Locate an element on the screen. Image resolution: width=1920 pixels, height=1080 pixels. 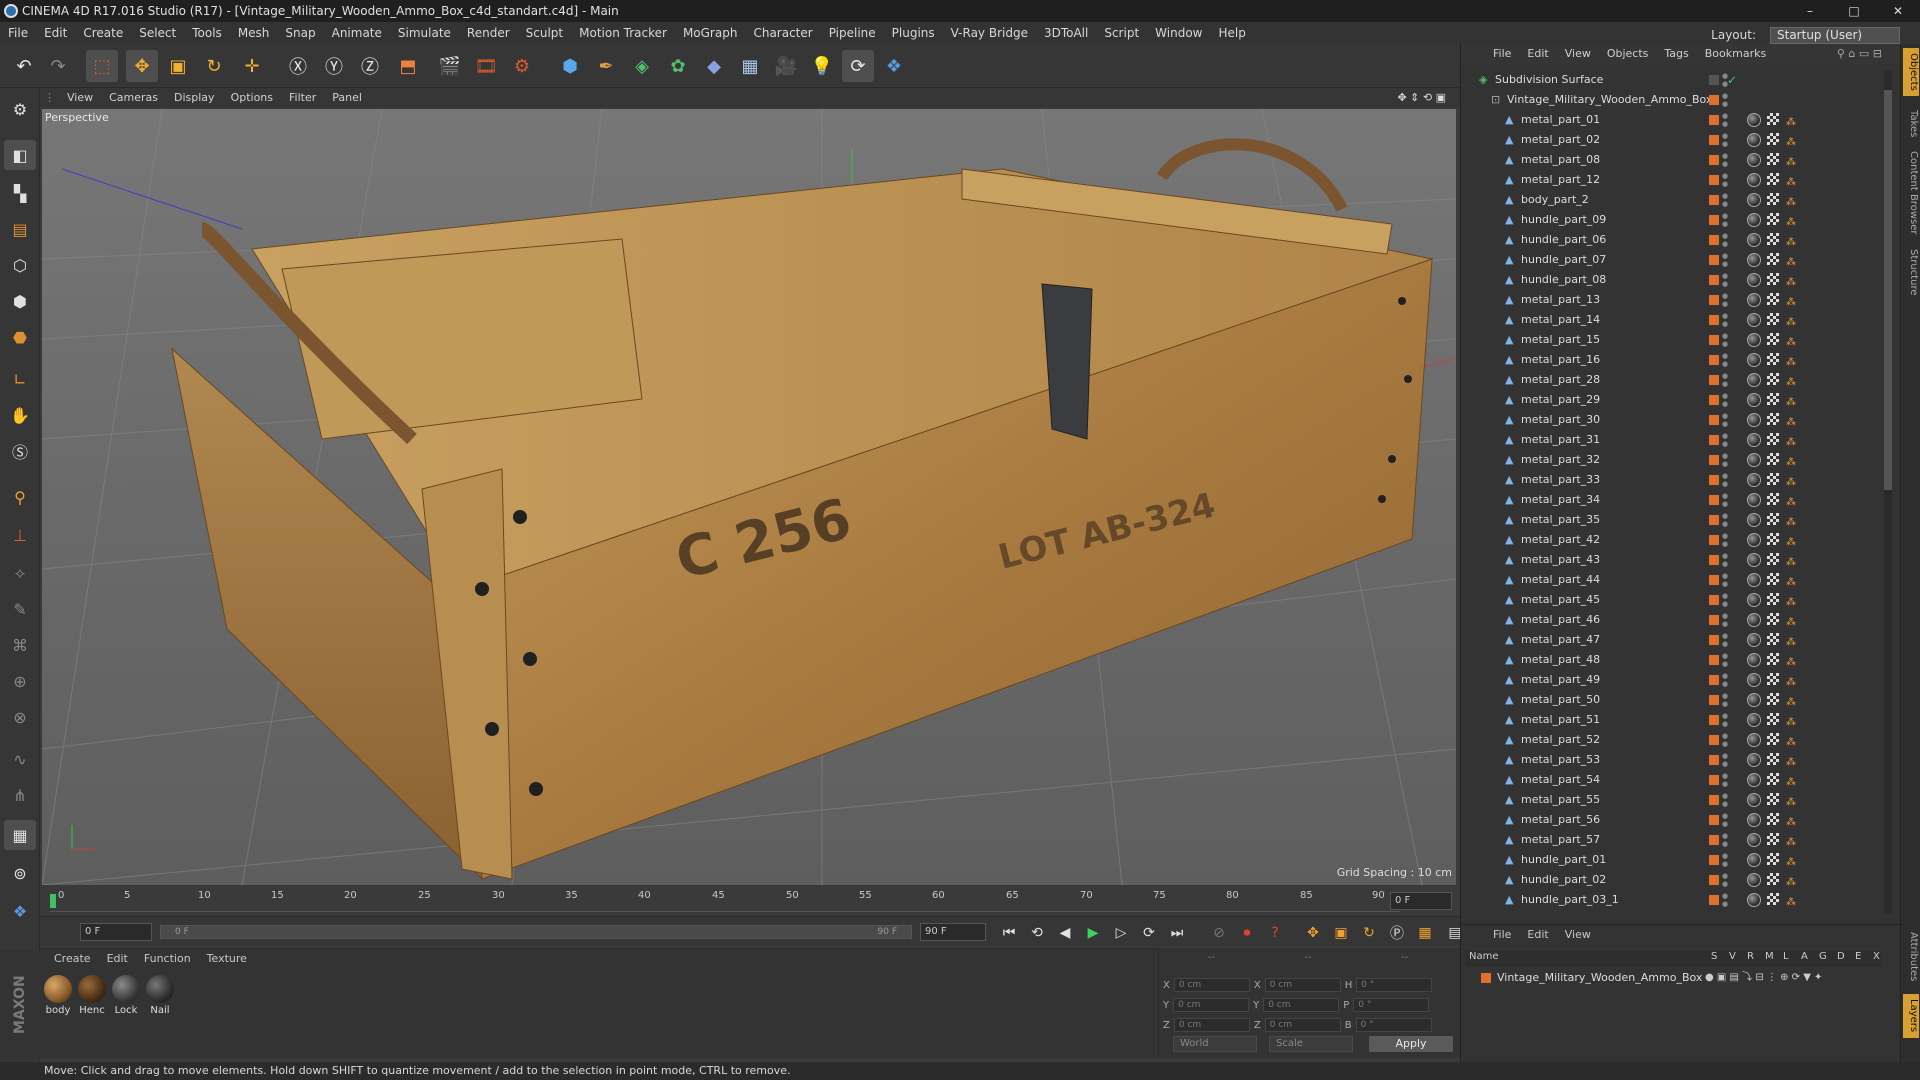
object-row: ▲ hundle_part_03_1 ● ● ⁂ is located at coordinates (1672, 900).